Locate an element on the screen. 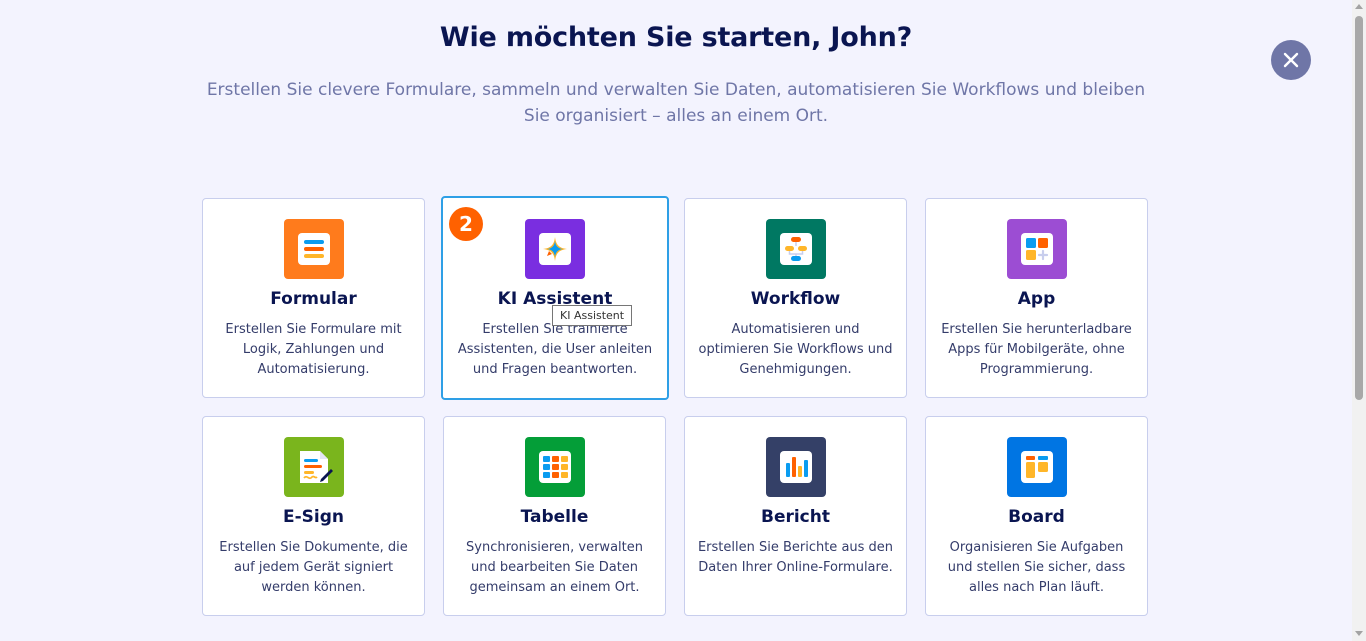 Image resolution: width=1366 pixels, height=641 pixels. scrollbar is located at coordinates (1359, 320).